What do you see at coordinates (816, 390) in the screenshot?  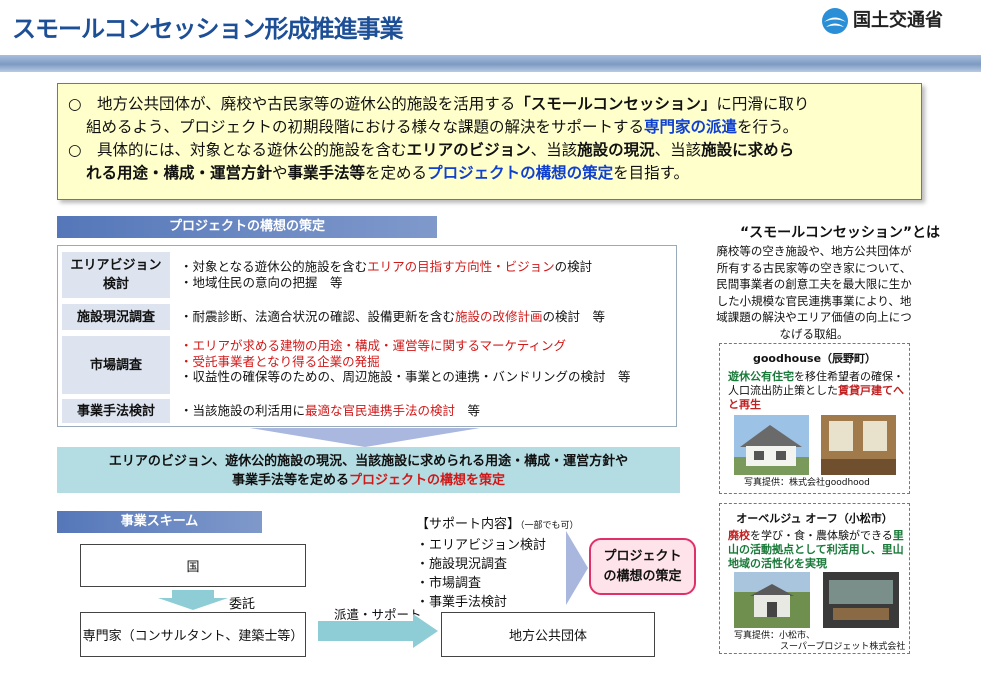 I see `case-desc: 遊休公有住宅を移住希望者の確保・人口流出防止策とした賃貸戸建てへと再生` at bounding box center [816, 390].